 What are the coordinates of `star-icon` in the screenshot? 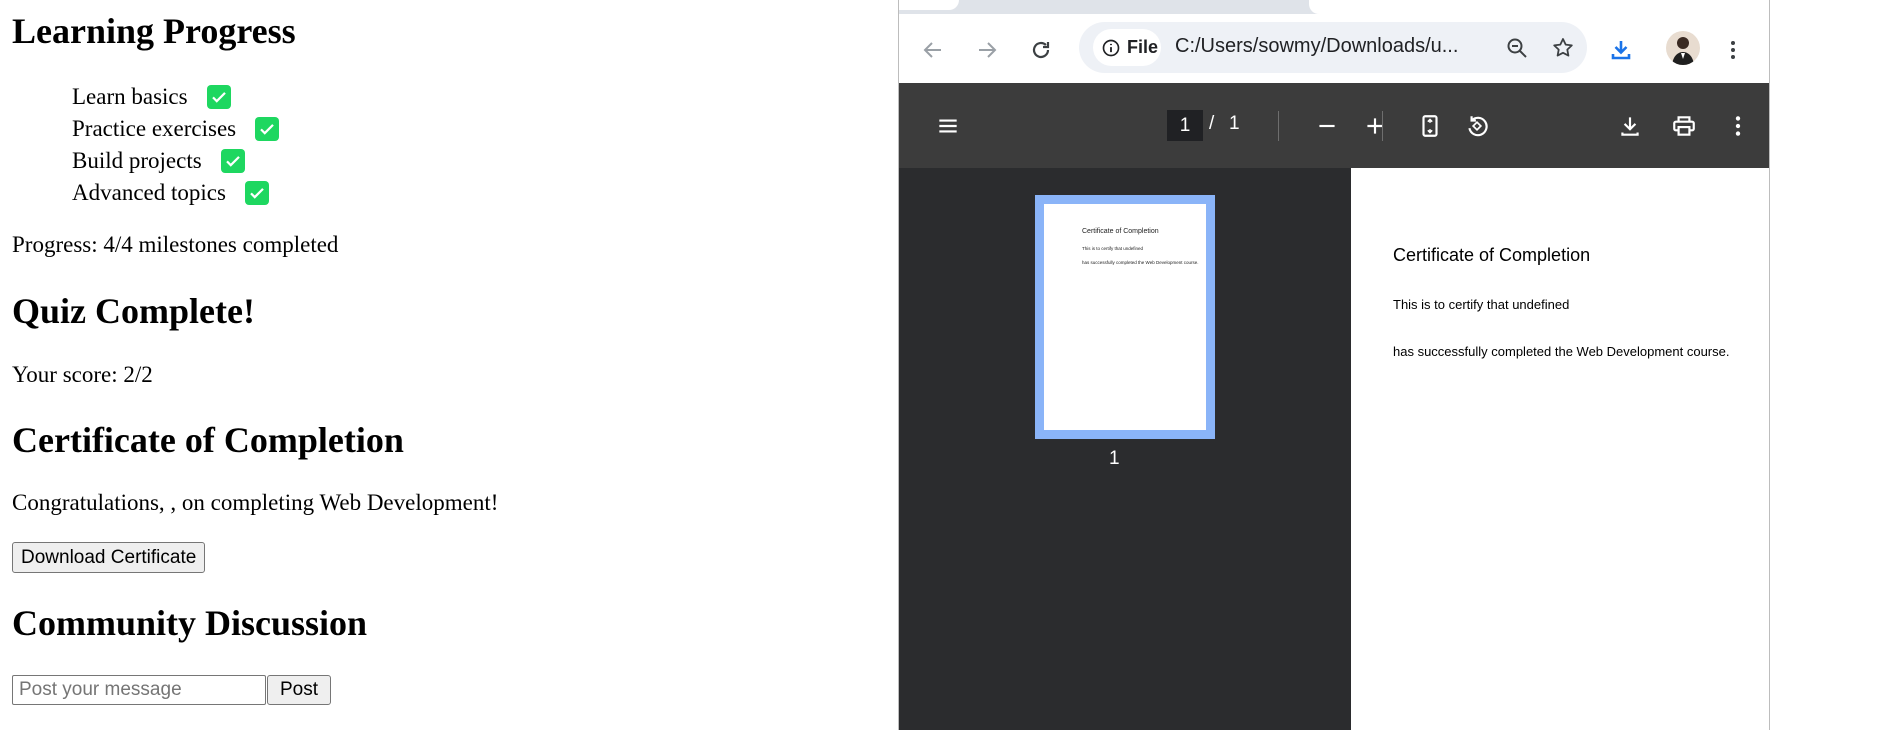 It's located at (1563, 47).